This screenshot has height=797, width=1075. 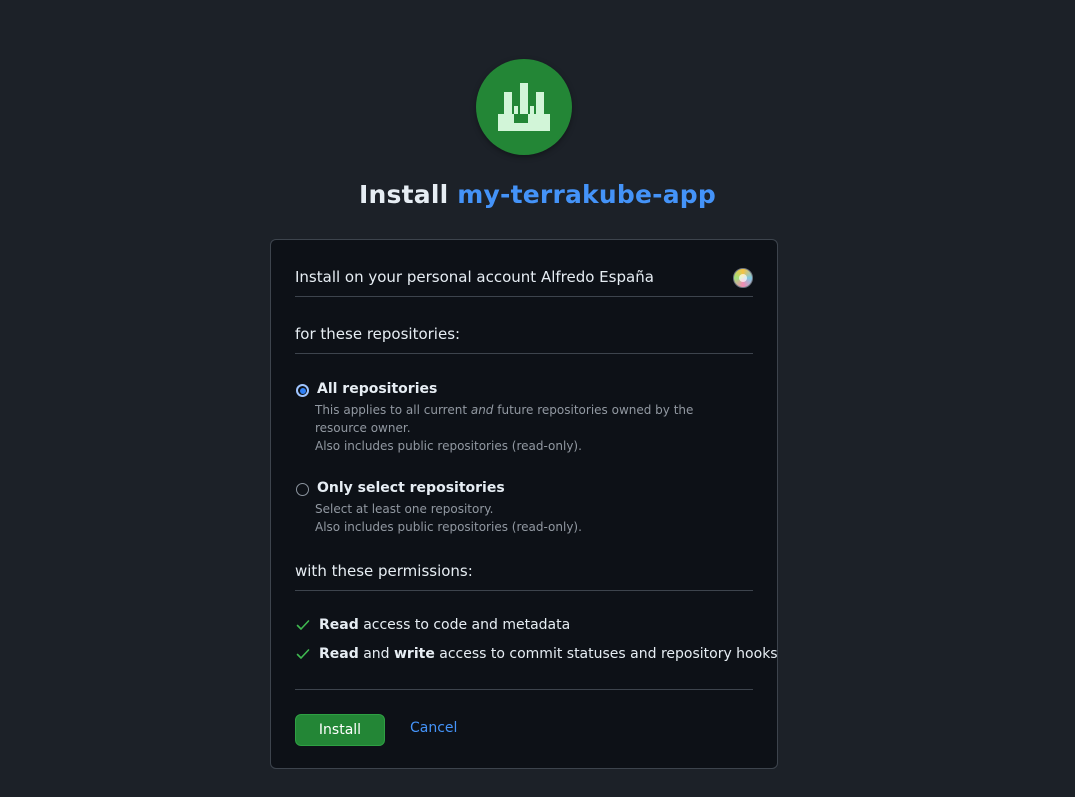 What do you see at coordinates (464, 625) in the screenshot?
I see `permission-rest: access to code and metadata` at bounding box center [464, 625].